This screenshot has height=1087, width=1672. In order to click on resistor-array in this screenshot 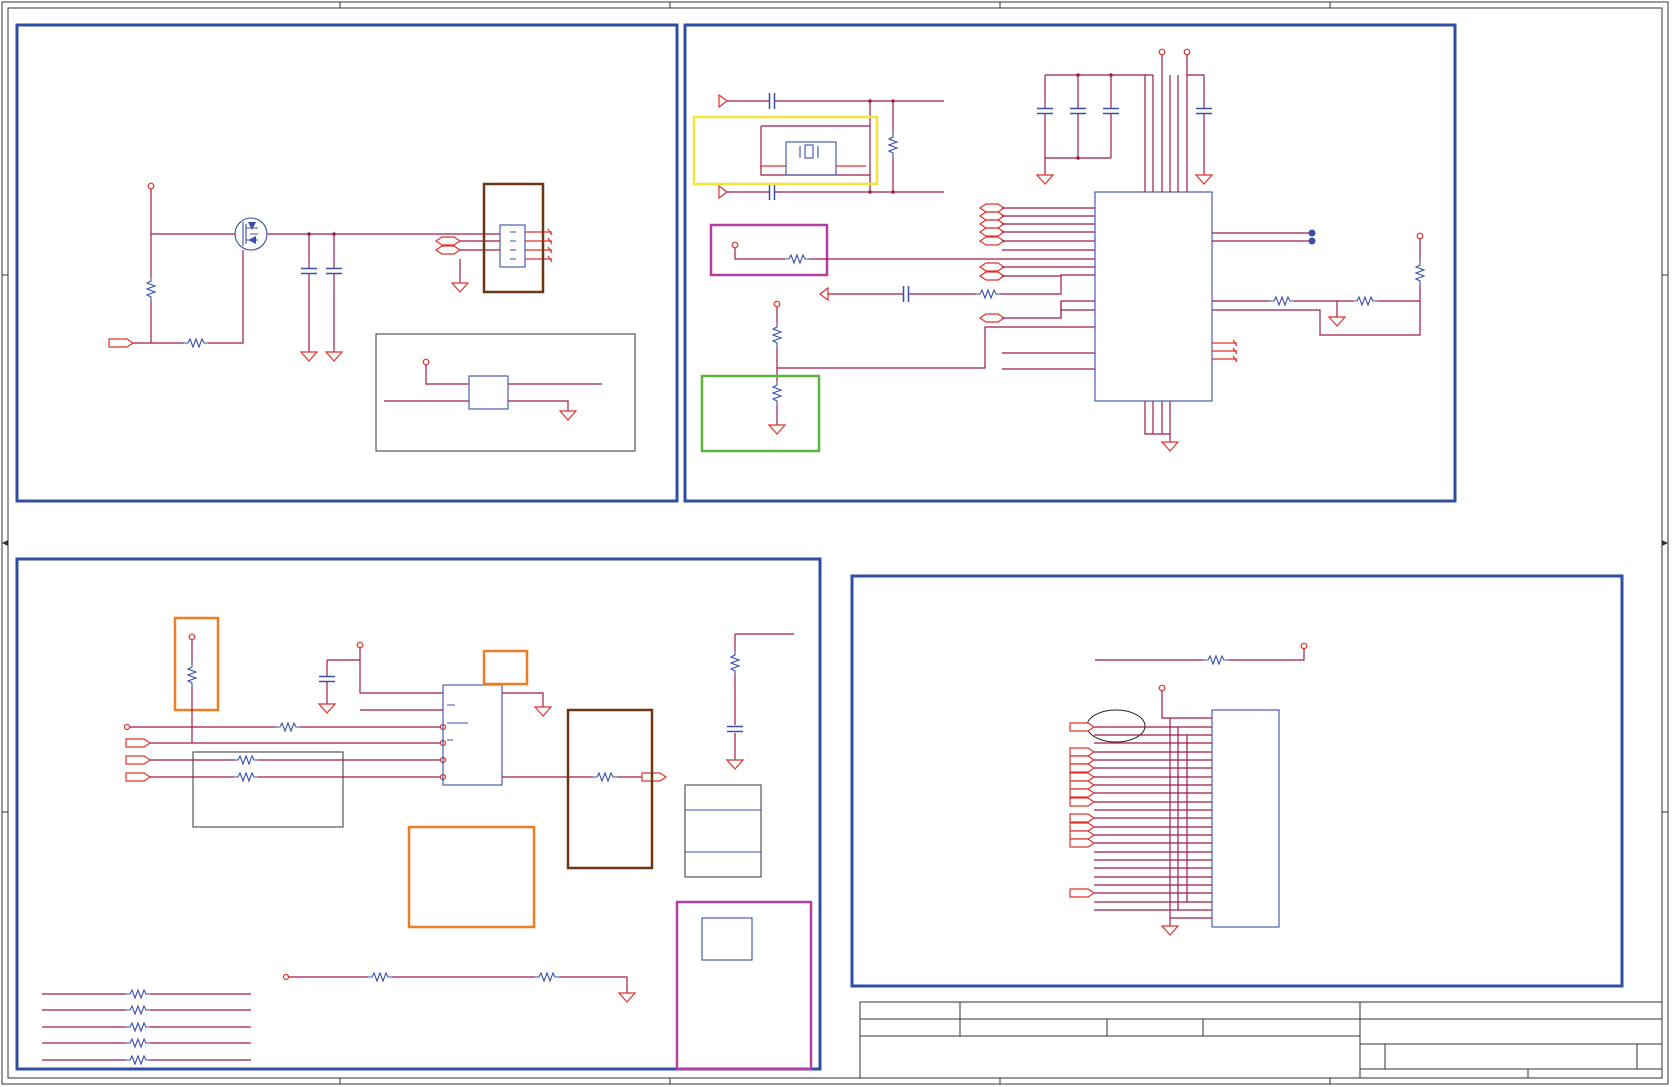, I will do `click(146, 1027)`.